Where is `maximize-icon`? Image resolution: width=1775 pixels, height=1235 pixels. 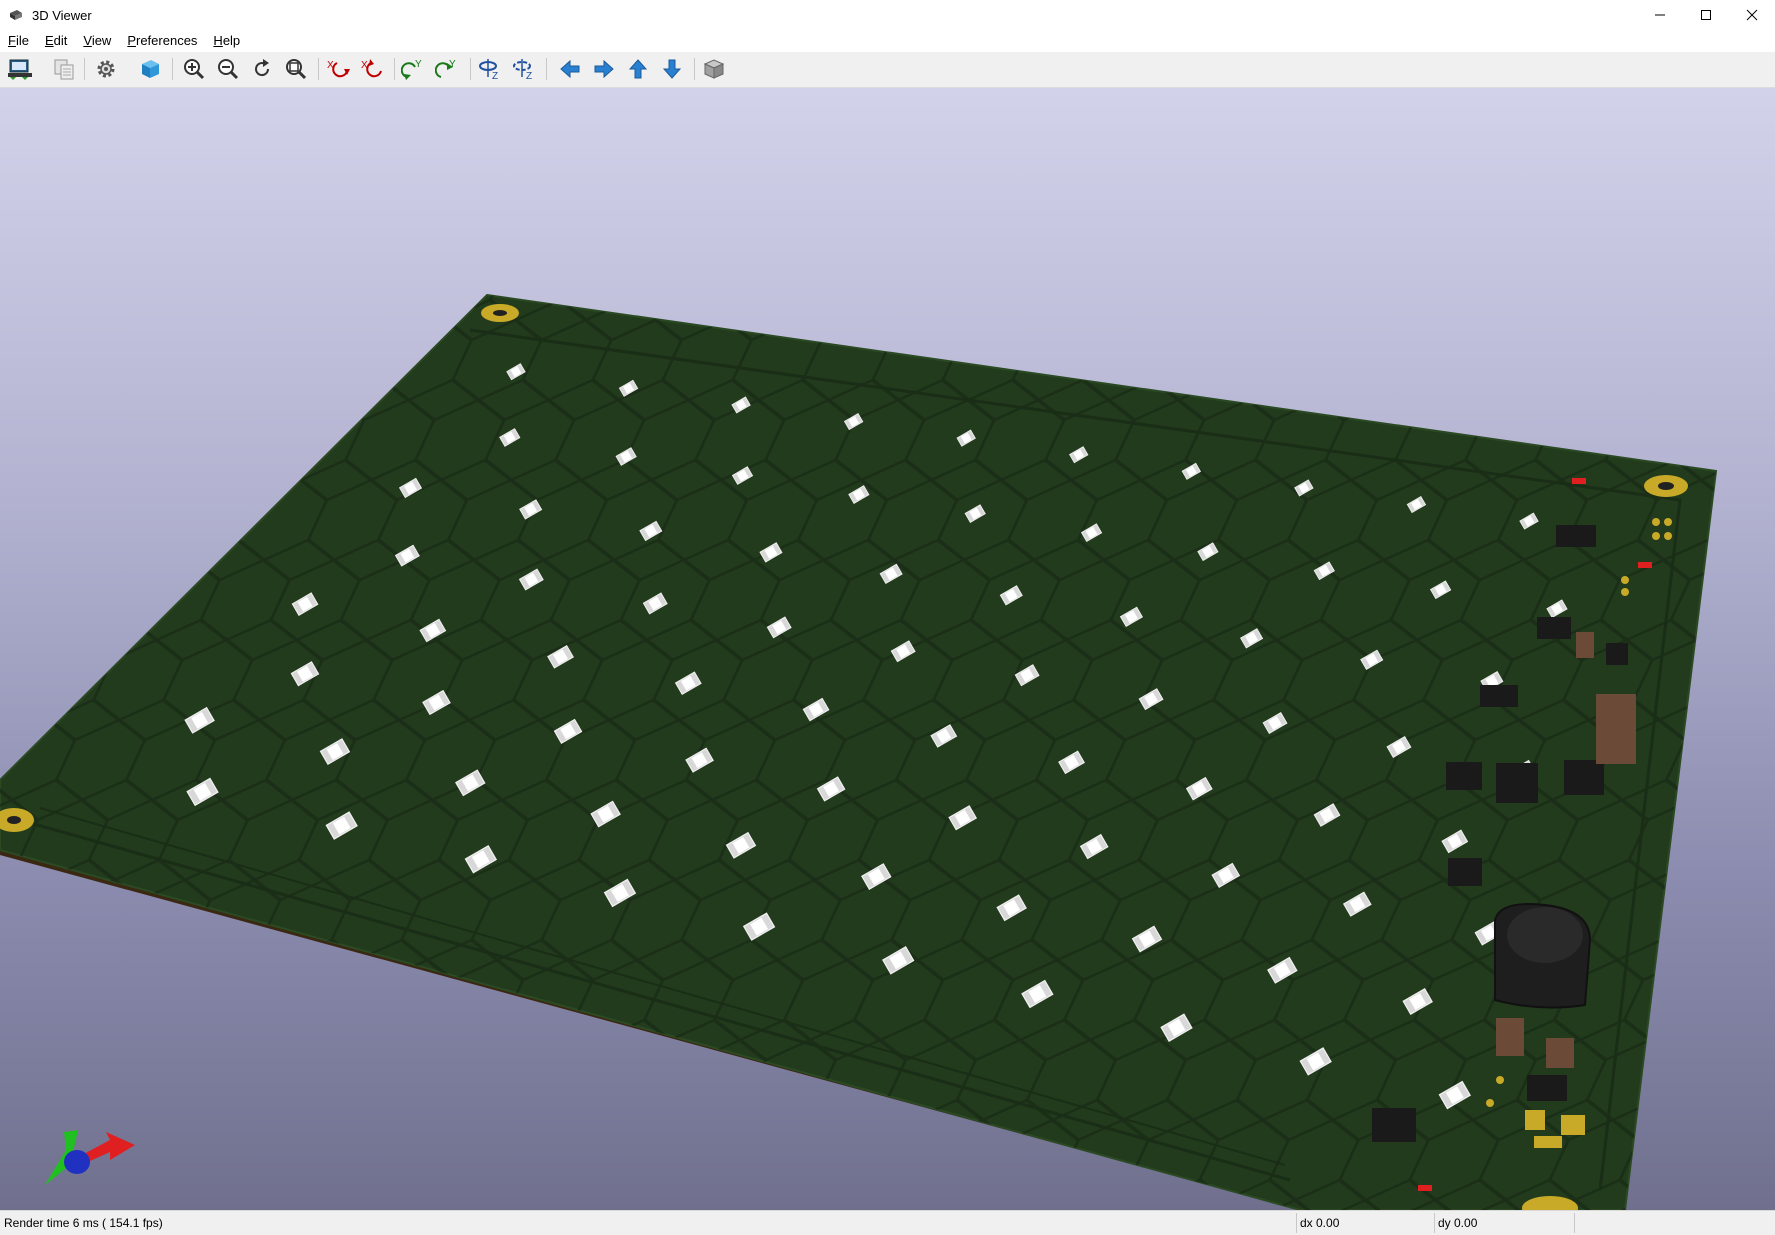 maximize-icon is located at coordinates (1706, 15).